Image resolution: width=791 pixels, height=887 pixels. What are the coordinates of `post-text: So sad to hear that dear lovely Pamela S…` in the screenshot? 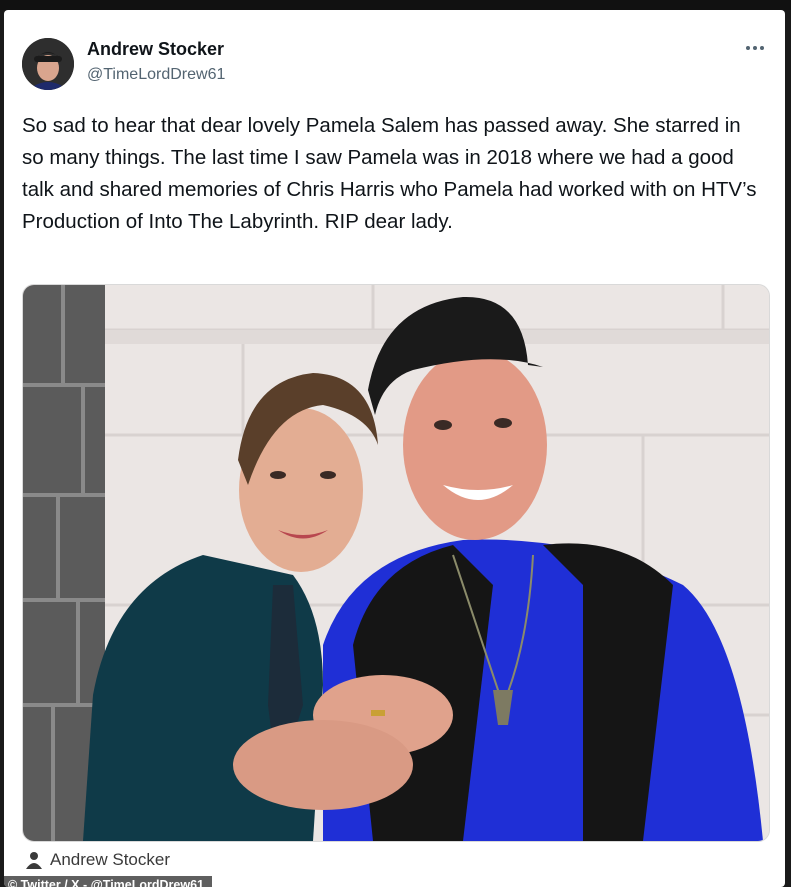 It's located at (389, 173).